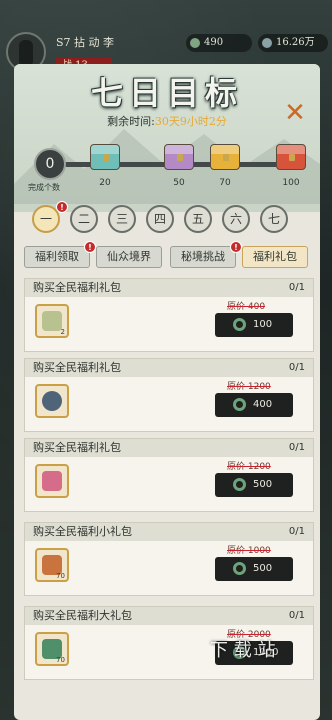 This screenshot has width=332, height=720. I want to click on pack-item: 购买全民福利礼包 0/1 原价 1200 500, so click(169, 475).